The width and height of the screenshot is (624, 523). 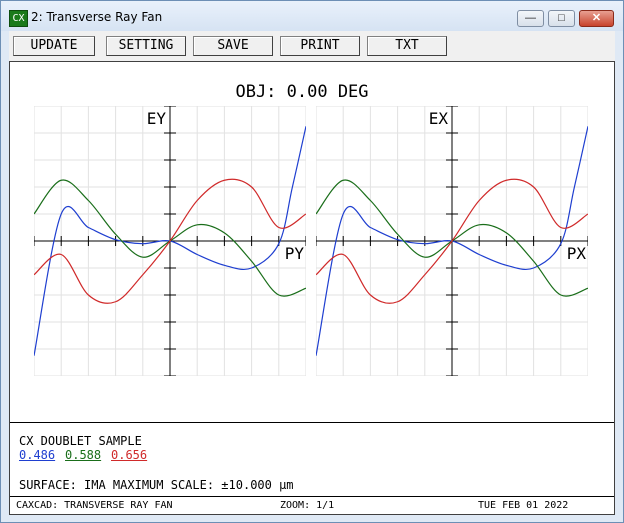 I want to click on close-icon: ✕, so click(x=596, y=18).